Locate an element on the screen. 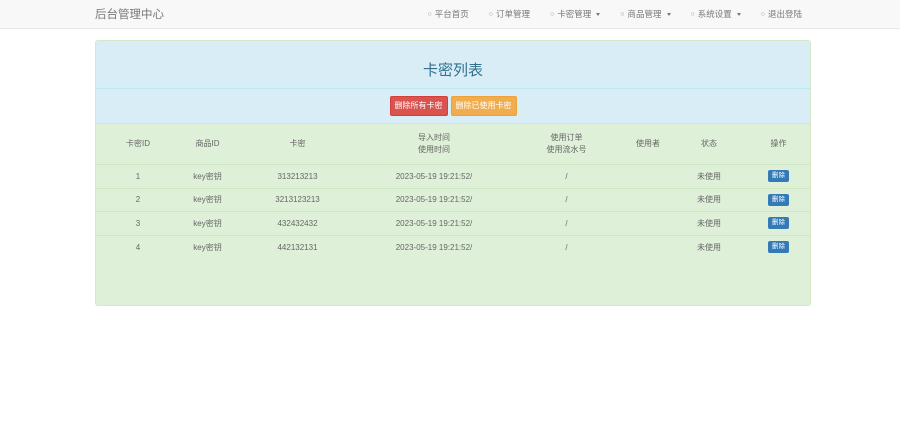  nav-products: ○ 商品管理 is located at coordinates (645, 14).